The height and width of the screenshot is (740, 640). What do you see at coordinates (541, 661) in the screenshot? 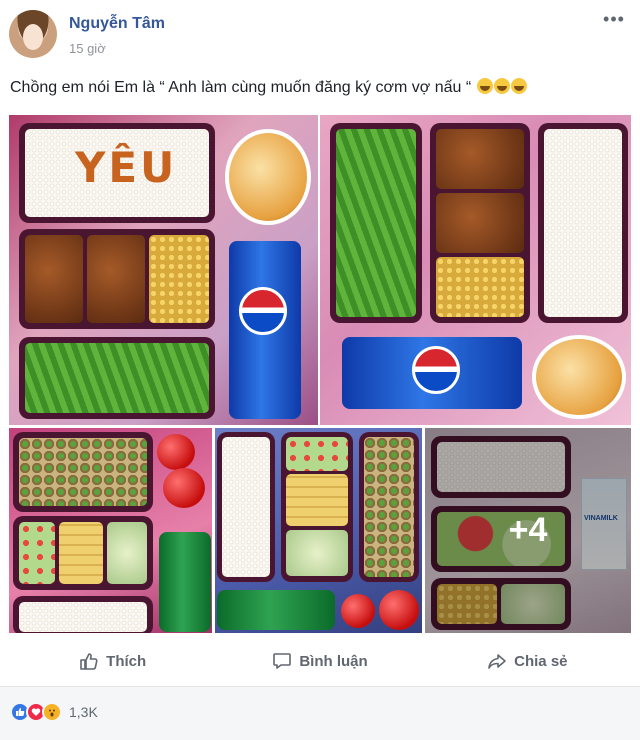
I see `share-label: Chia sẻ` at bounding box center [541, 661].